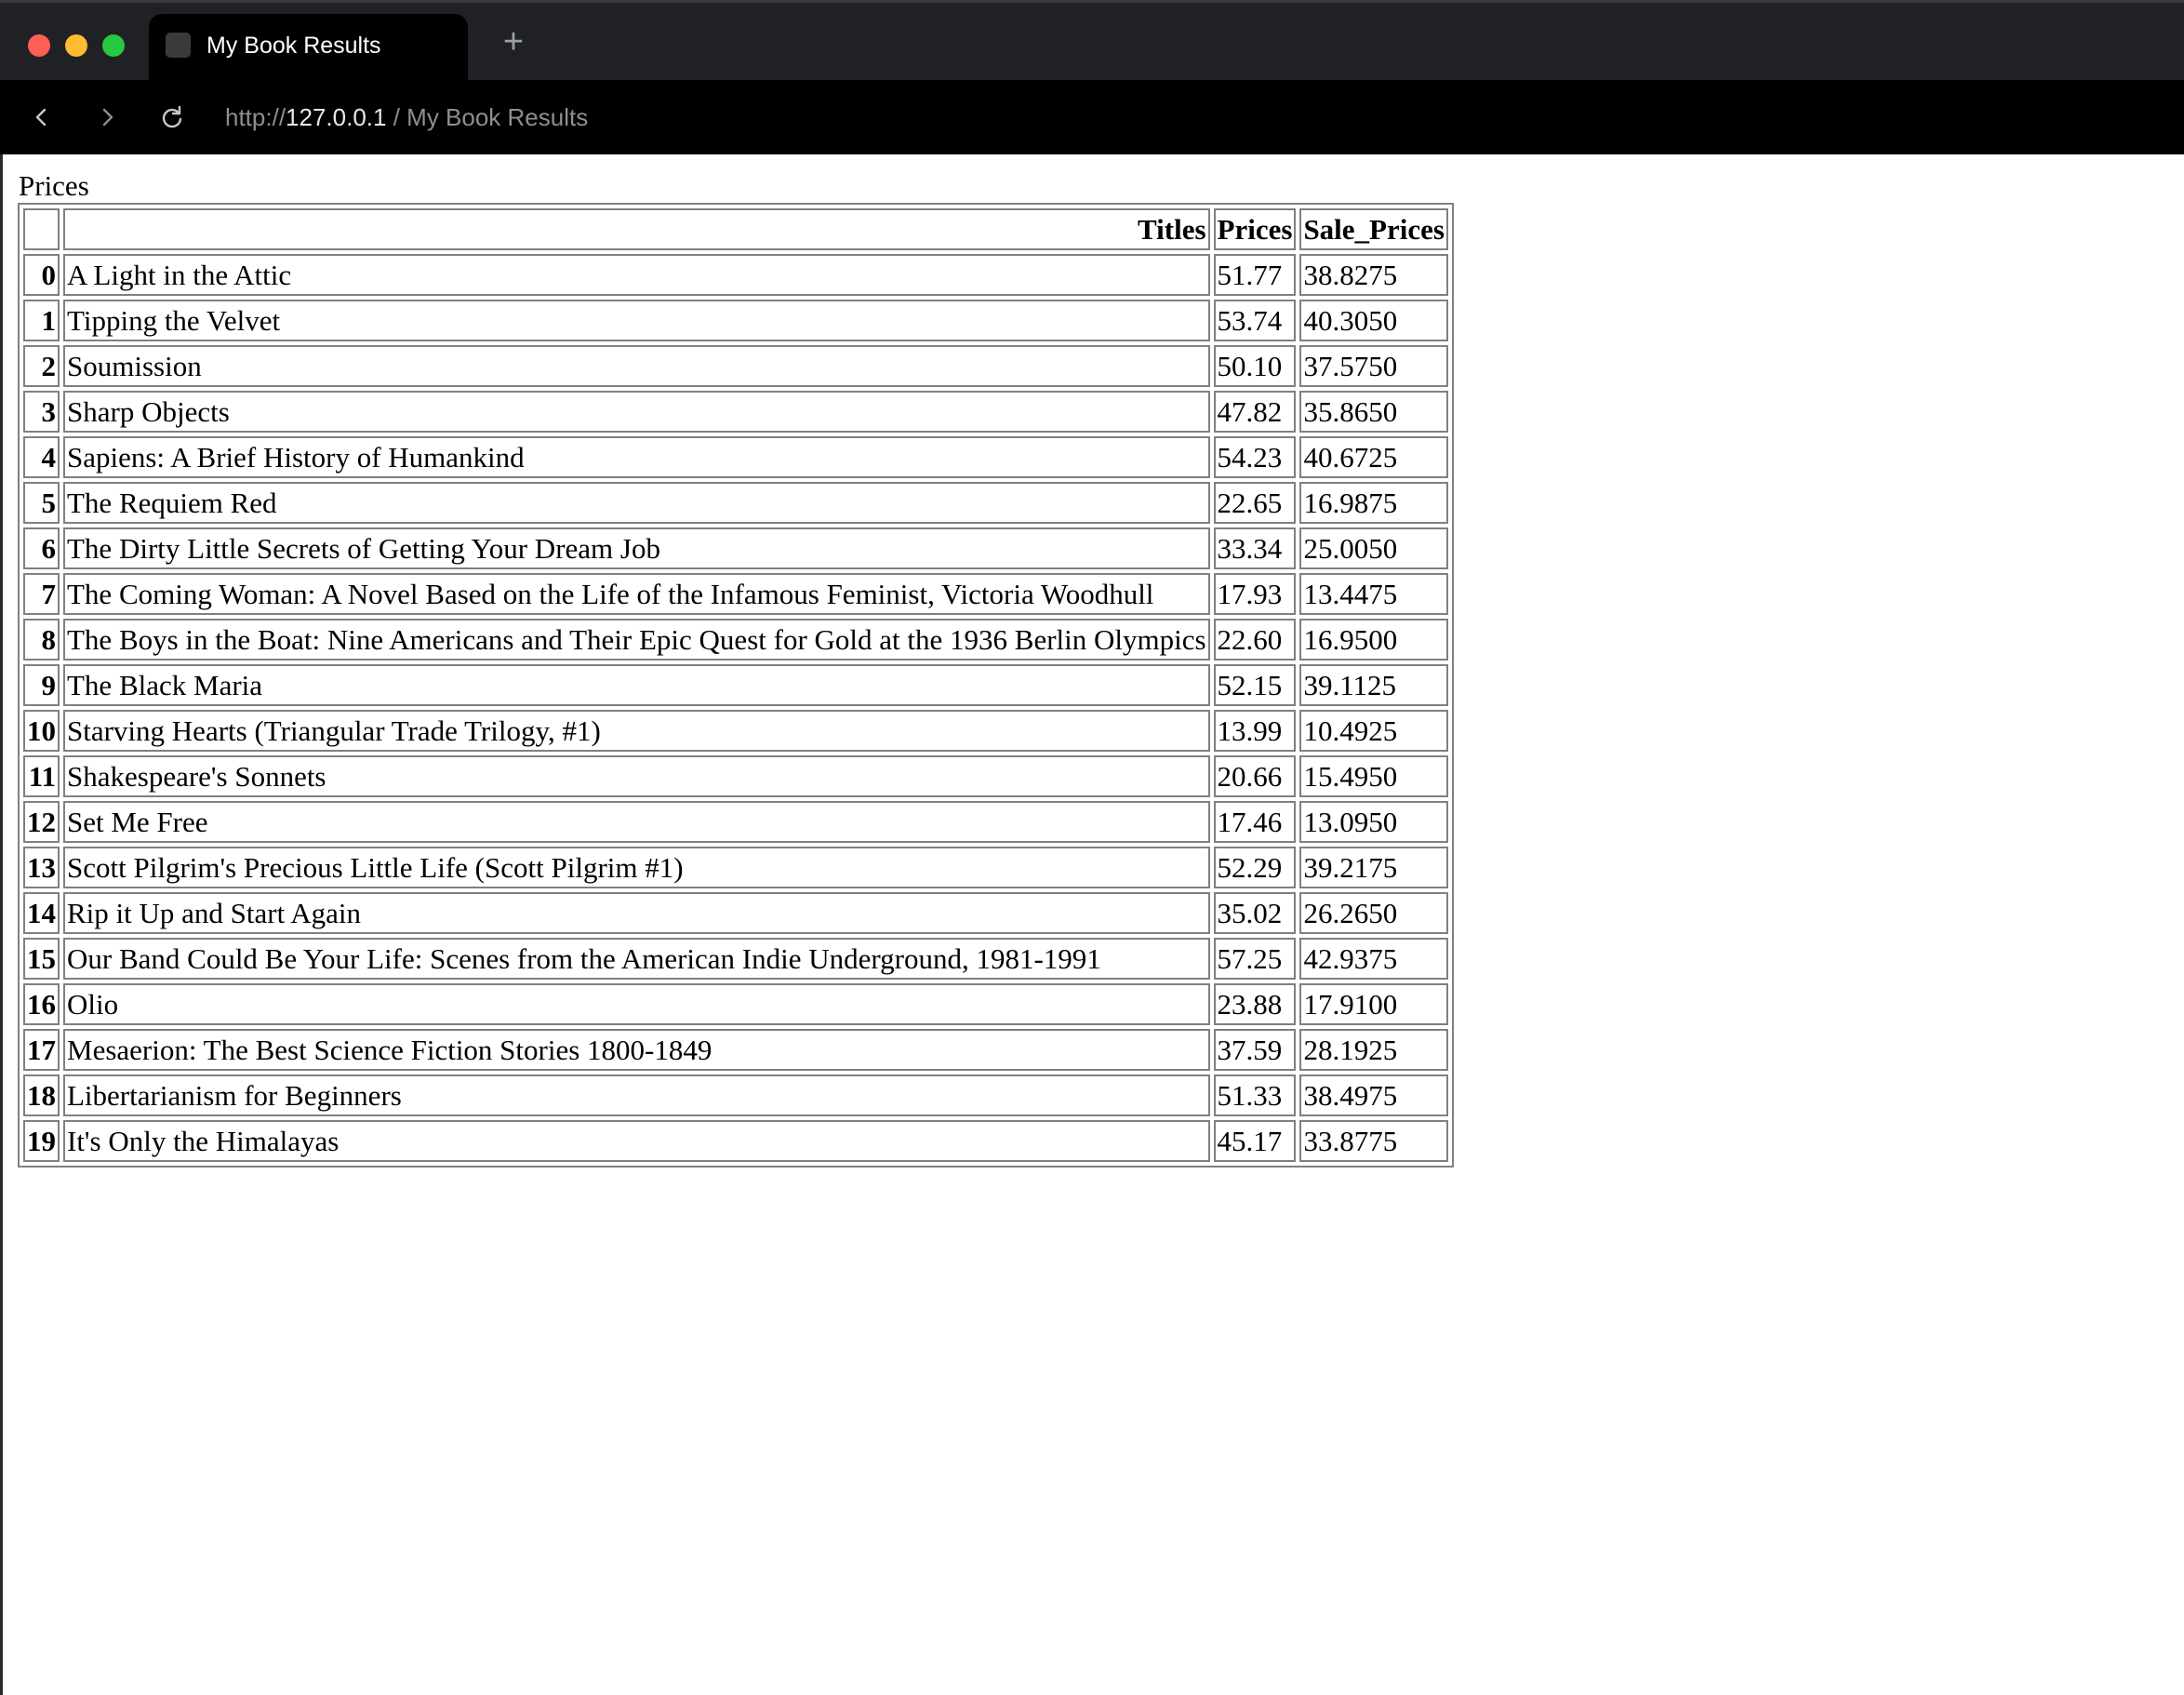 This screenshot has width=2184, height=1695. I want to click on title-cell: The Black Maria, so click(636, 685).